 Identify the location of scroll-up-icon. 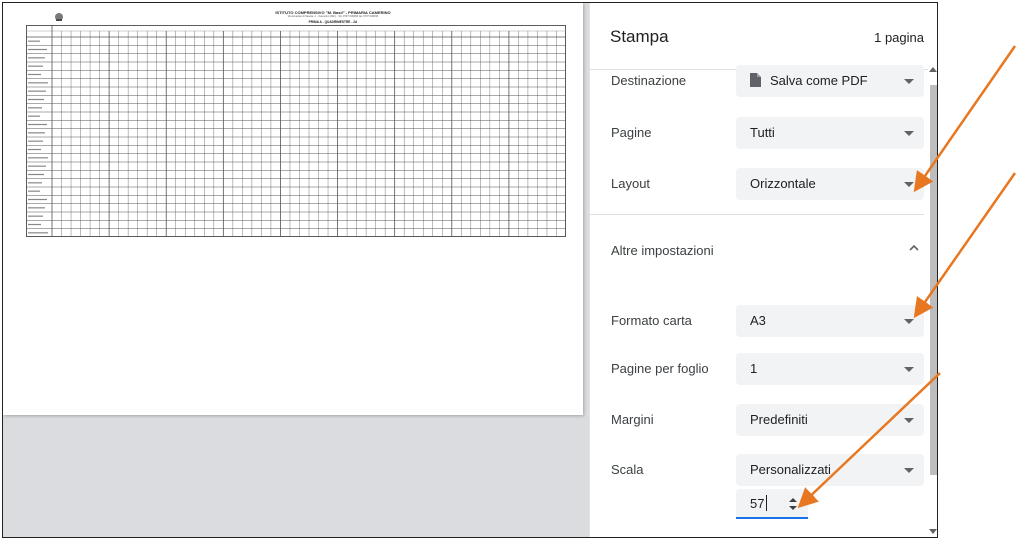
(933, 69).